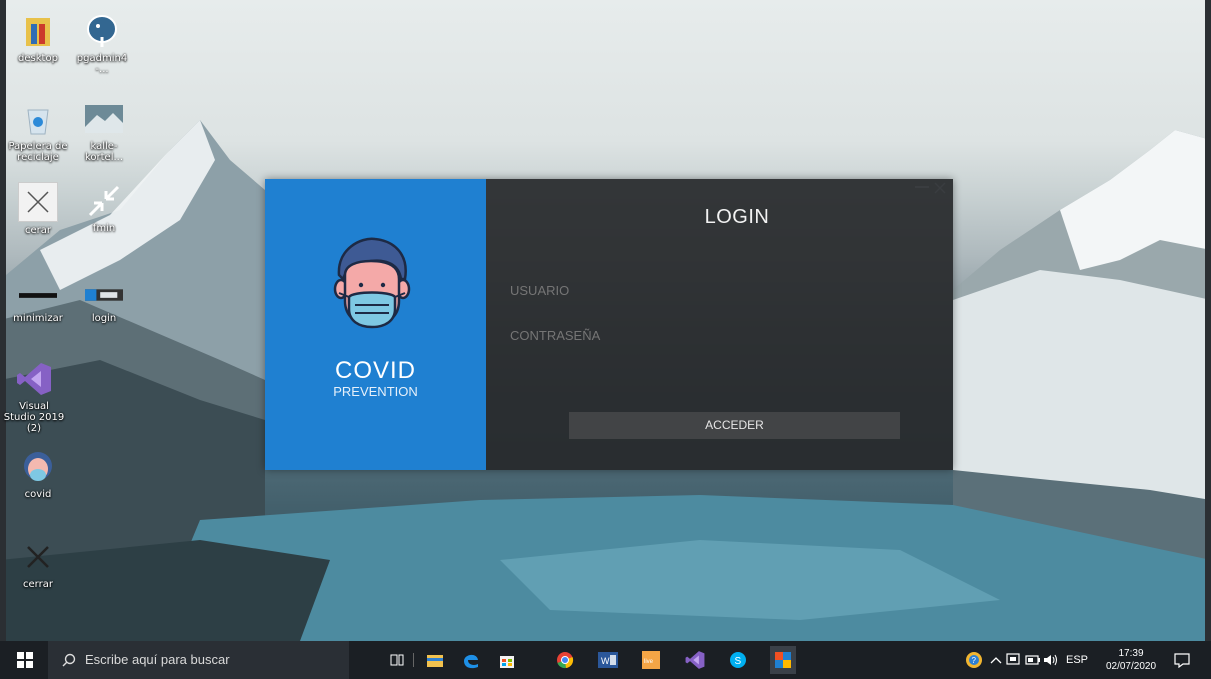  I want to click on desktop-icon-visual-studio: Visual Studio 2019 (2), so click(34, 397).